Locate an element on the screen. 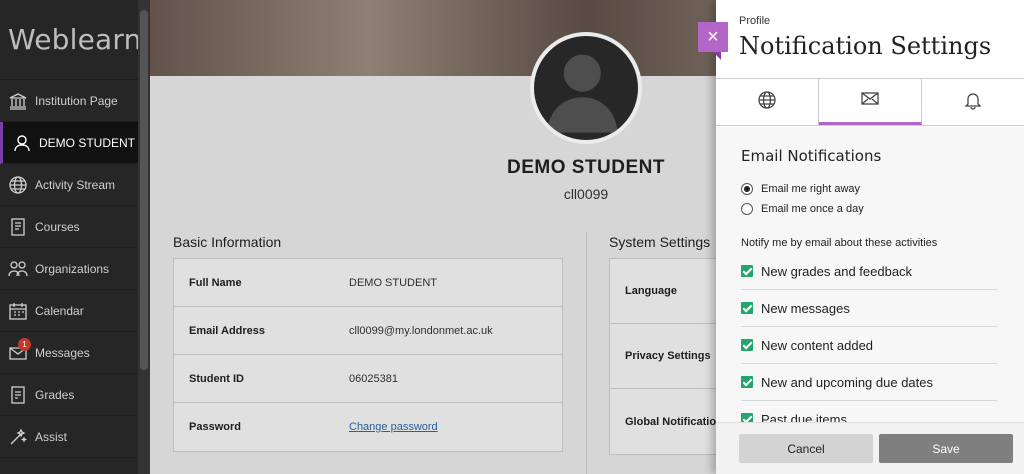 This screenshot has height=474, width=1024. sidebar-item-label: Institution Page is located at coordinates (76, 100).